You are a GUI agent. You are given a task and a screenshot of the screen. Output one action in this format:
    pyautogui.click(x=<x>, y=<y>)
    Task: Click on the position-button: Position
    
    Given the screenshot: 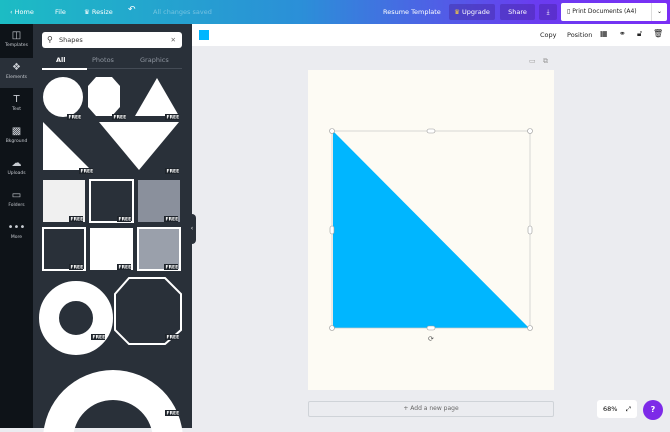 What is the action you would take?
    pyautogui.click(x=579, y=35)
    